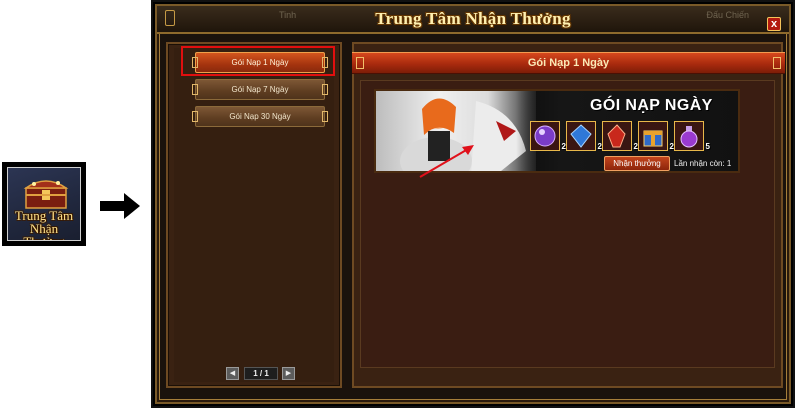 Image resolution: width=795 pixels, height=408 pixels. I want to click on reward-item: 5, so click(692, 136).